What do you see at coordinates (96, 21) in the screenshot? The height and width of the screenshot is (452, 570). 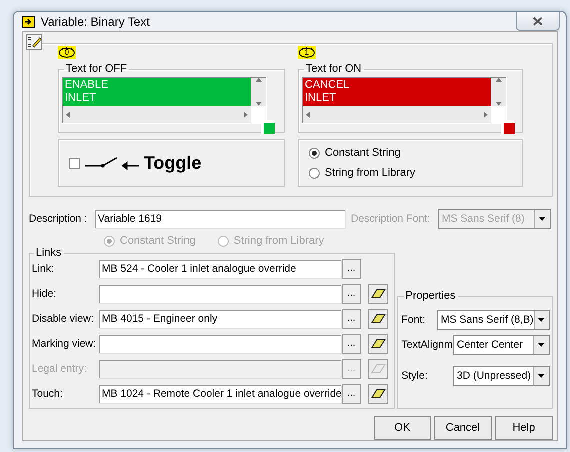 I see `window-title: Variable: Binary Text` at bounding box center [96, 21].